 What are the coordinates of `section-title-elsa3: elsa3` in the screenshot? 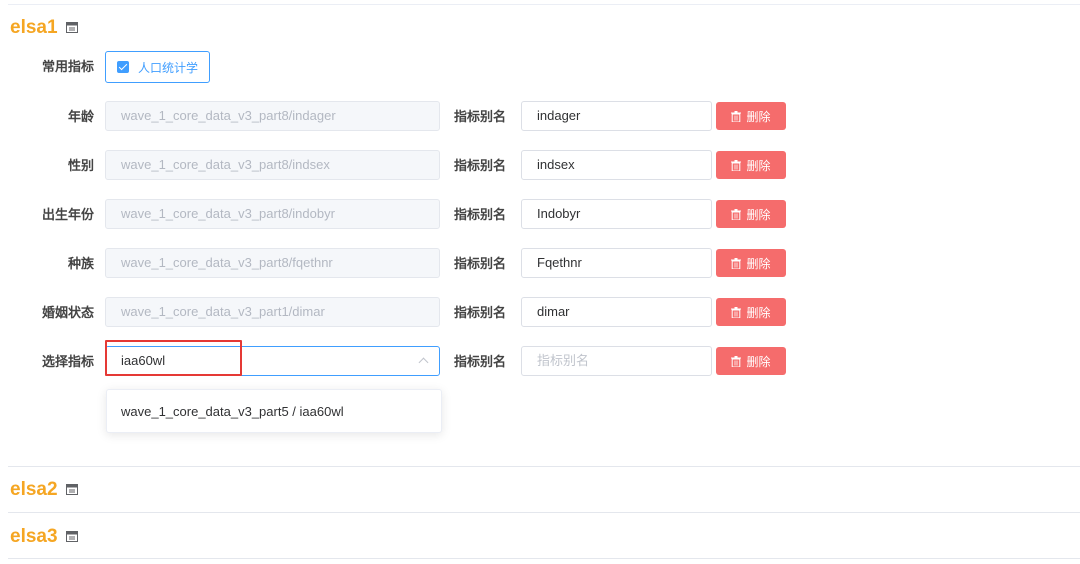 It's located at (45, 537).